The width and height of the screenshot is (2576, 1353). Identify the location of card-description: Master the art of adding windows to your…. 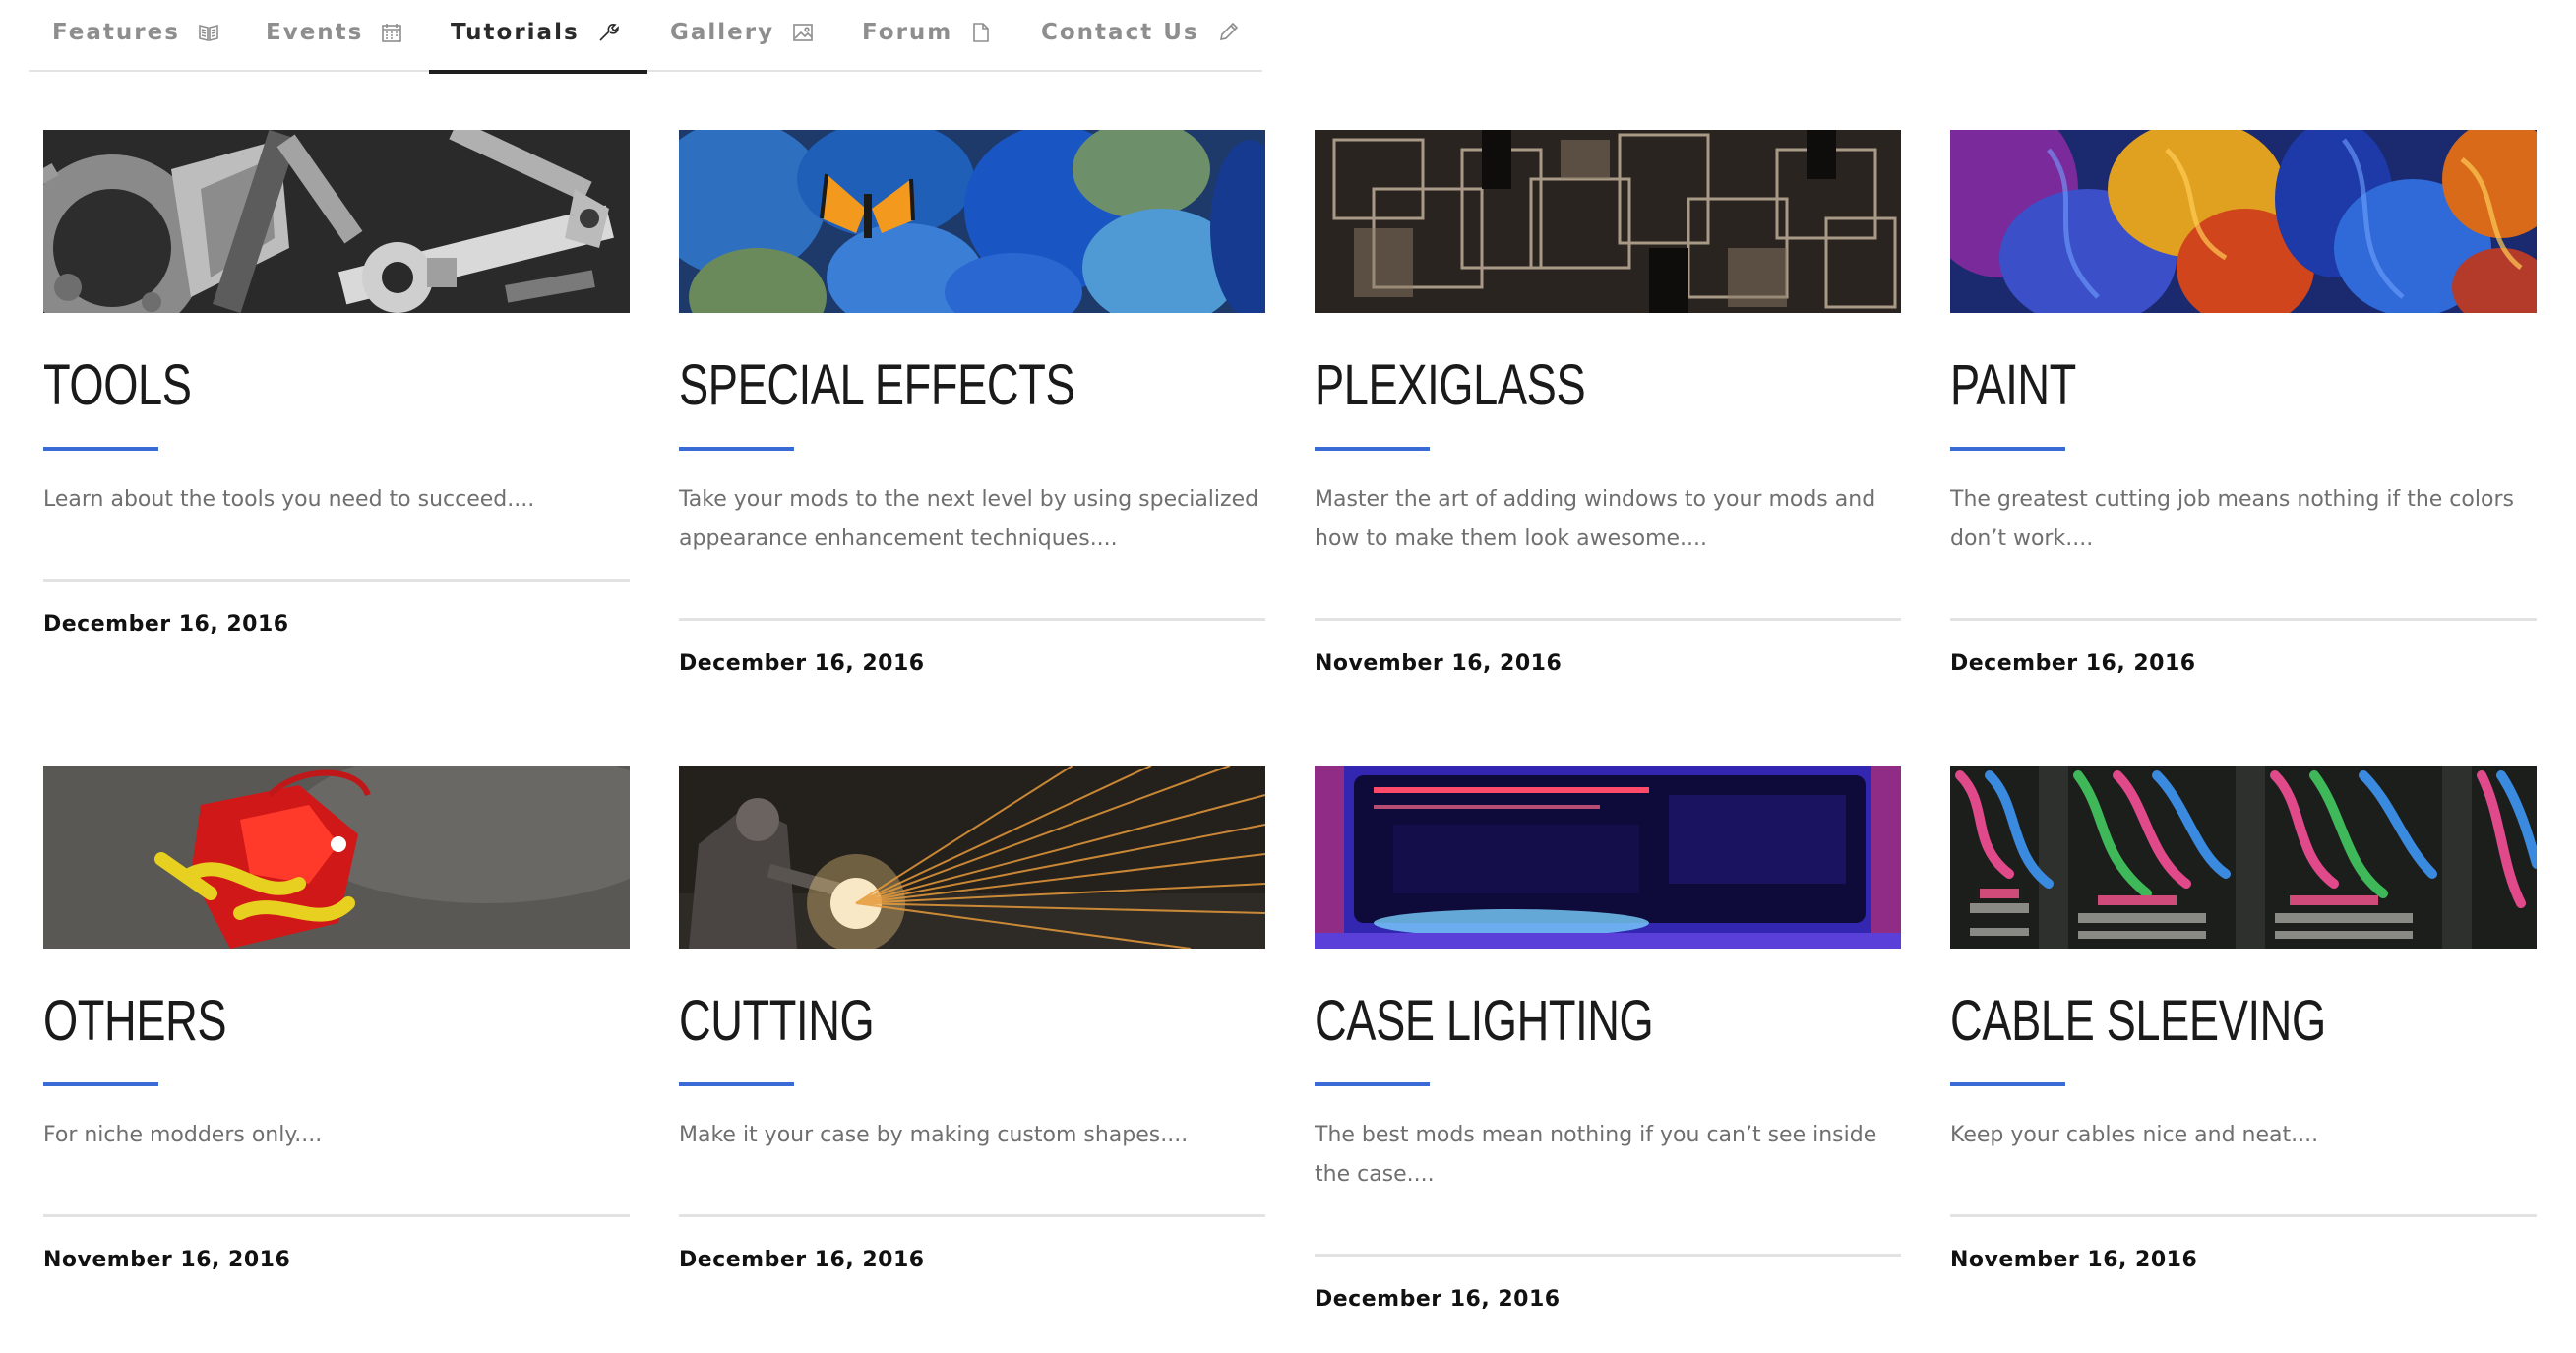
(1595, 519).